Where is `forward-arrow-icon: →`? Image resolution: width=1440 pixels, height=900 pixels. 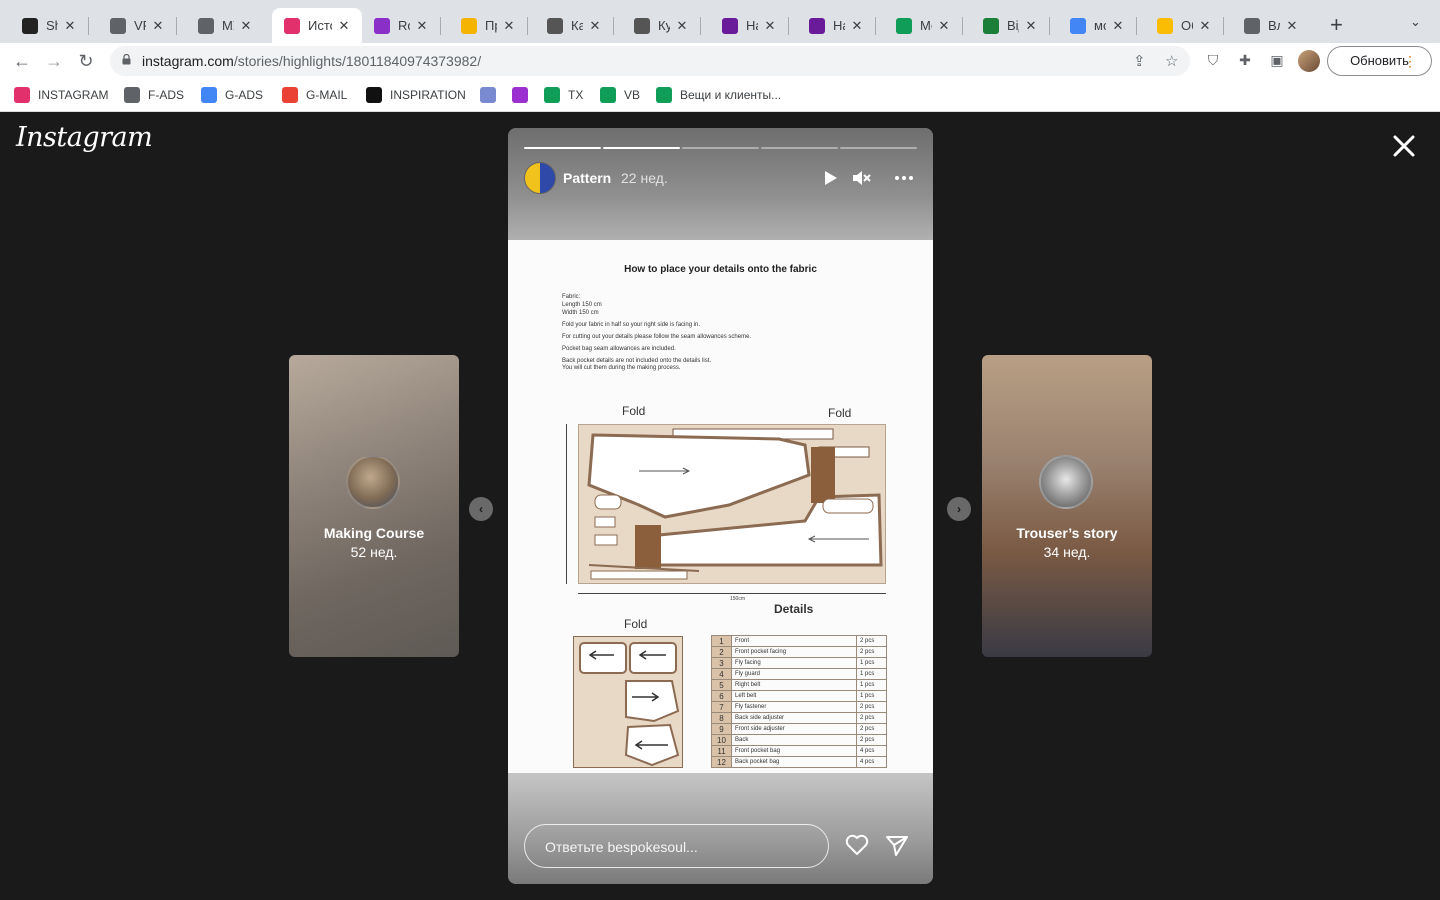 forward-arrow-icon: → is located at coordinates (54, 61).